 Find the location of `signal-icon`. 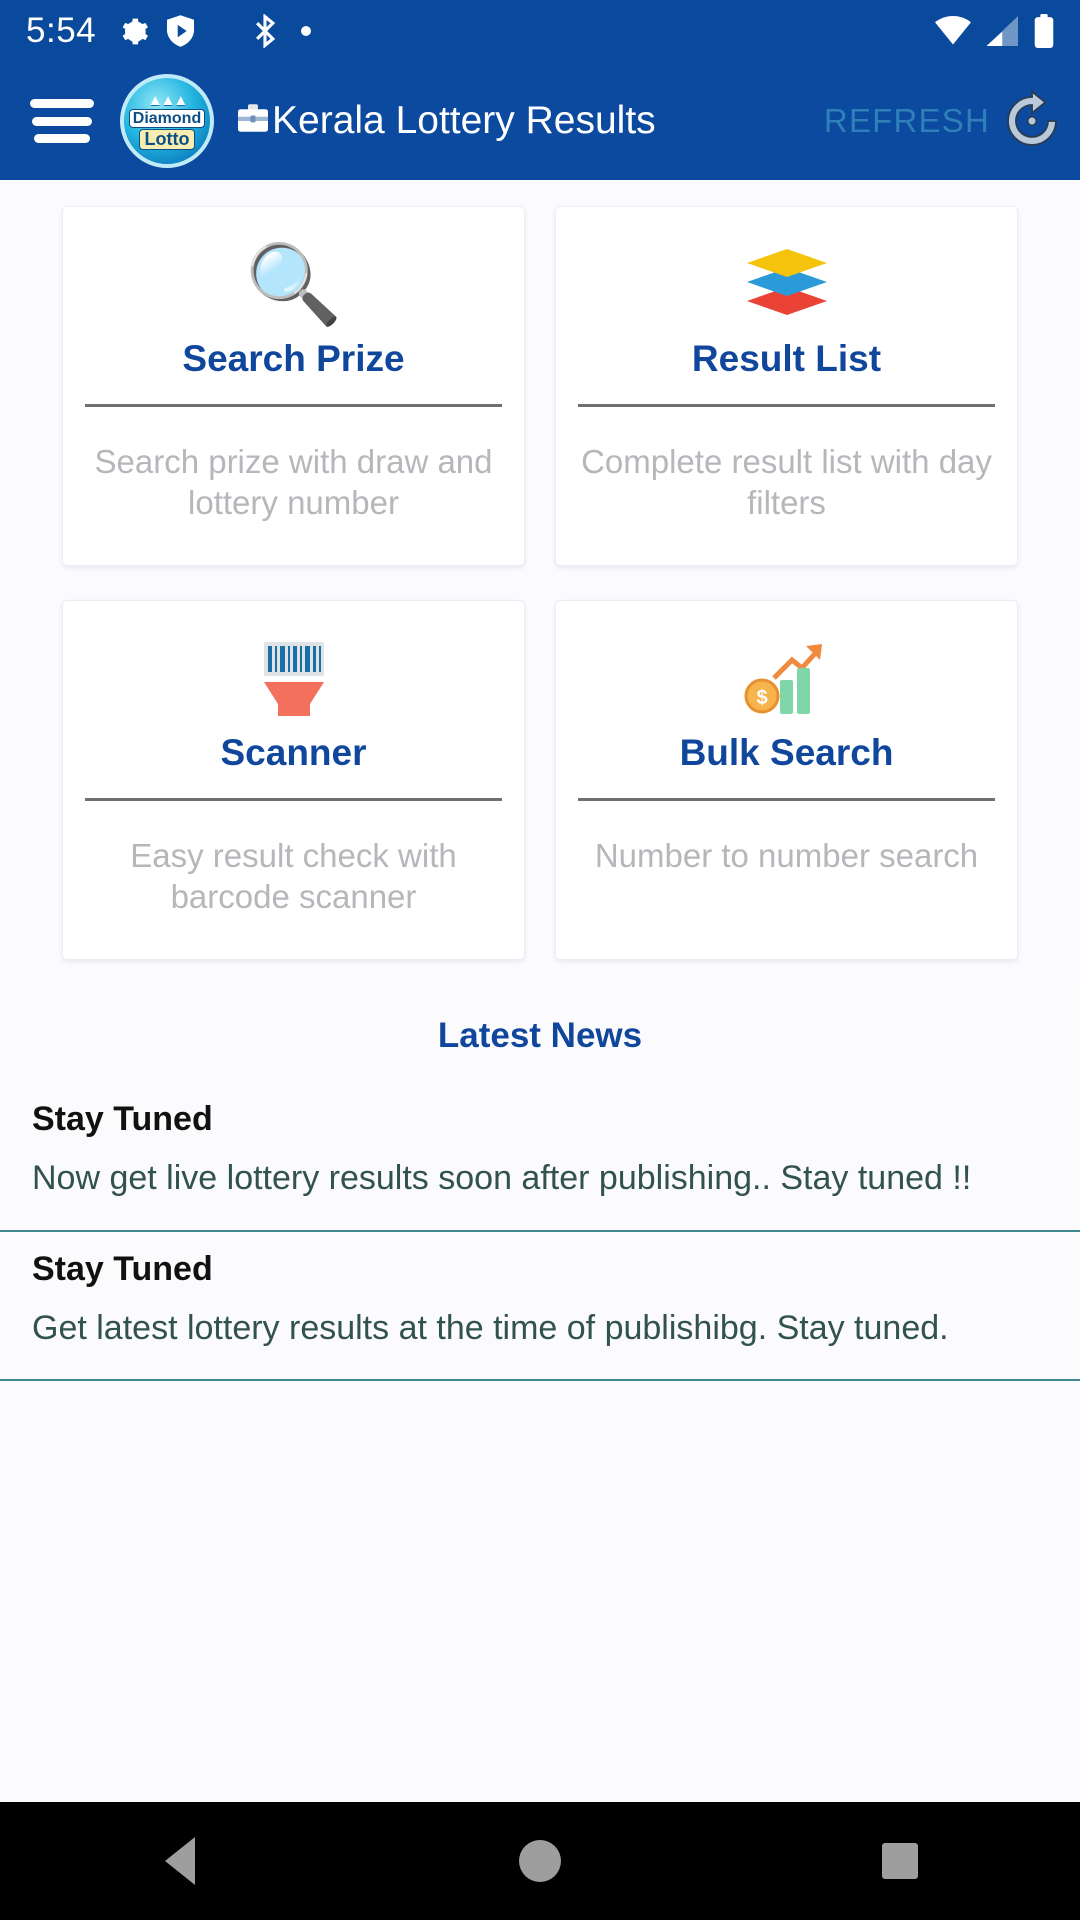

signal-icon is located at coordinates (1003, 31).